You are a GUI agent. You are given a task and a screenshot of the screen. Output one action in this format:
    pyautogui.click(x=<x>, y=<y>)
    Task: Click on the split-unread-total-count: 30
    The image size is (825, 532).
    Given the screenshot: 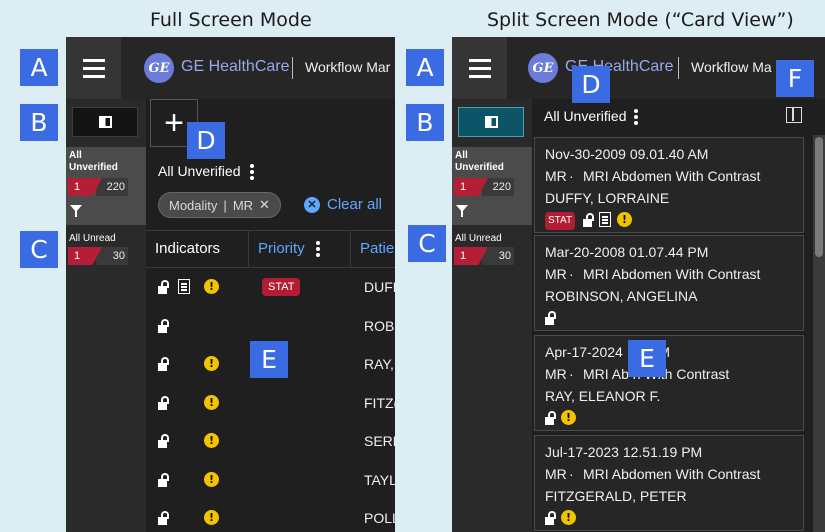 What is the action you would take?
    pyautogui.click(x=498, y=256)
    